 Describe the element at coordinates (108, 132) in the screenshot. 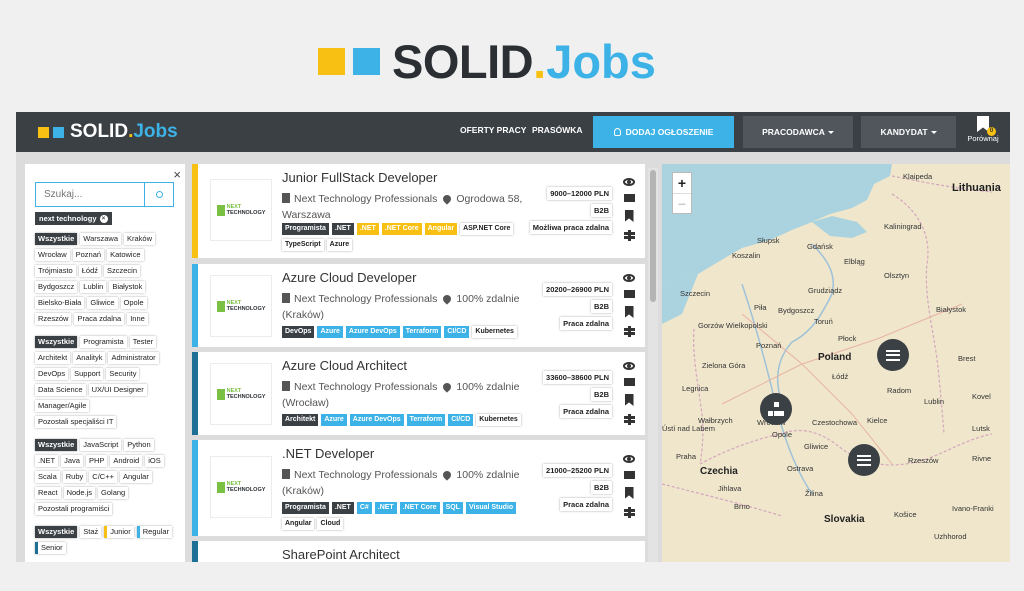

I see `nav-logo: SOLID. Jobs` at that location.